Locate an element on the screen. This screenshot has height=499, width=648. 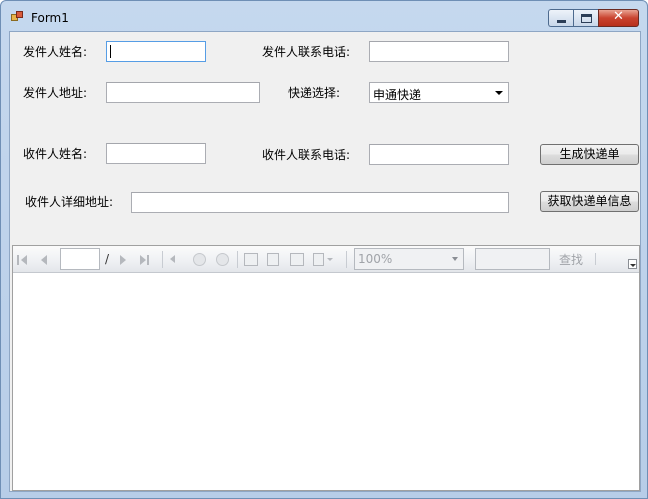
toolbar-overflow-icon is located at coordinates (632, 264).